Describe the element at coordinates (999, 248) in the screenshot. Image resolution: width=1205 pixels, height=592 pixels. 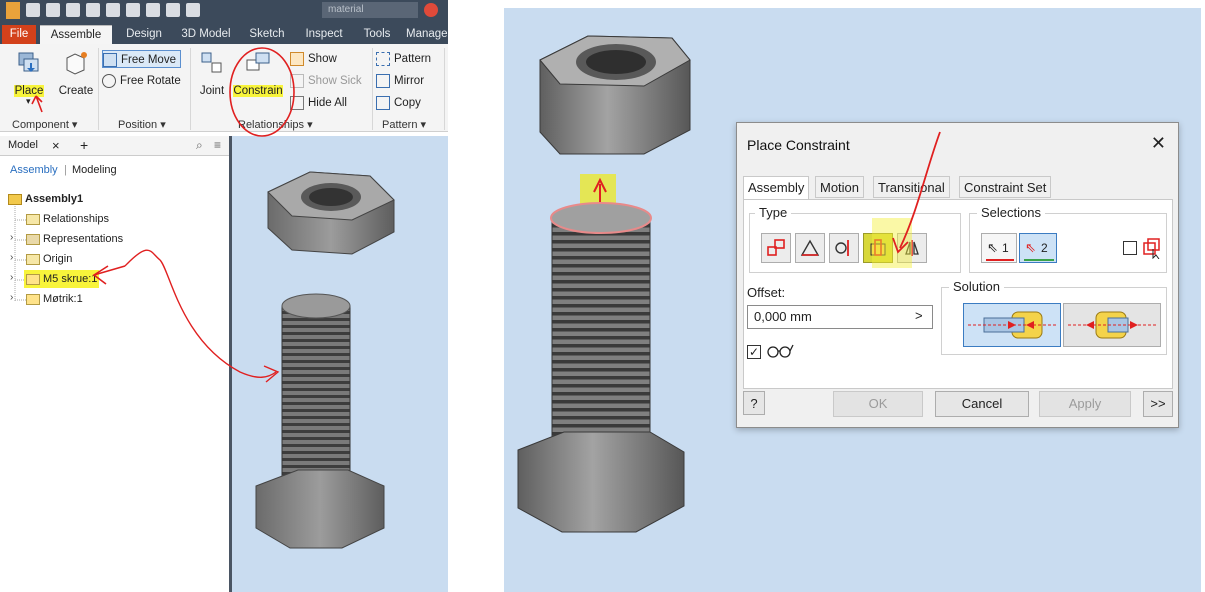
I see `selection-1-button: ⇖ 1` at that location.